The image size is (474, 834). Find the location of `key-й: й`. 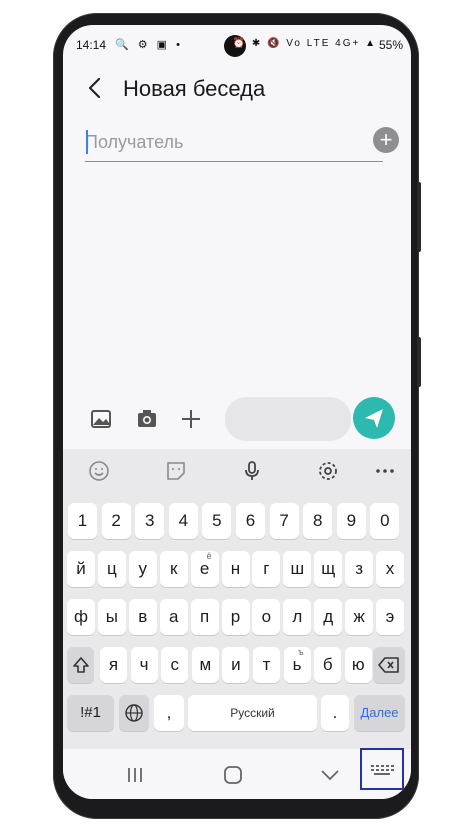

key-й: й is located at coordinates (81, 569).